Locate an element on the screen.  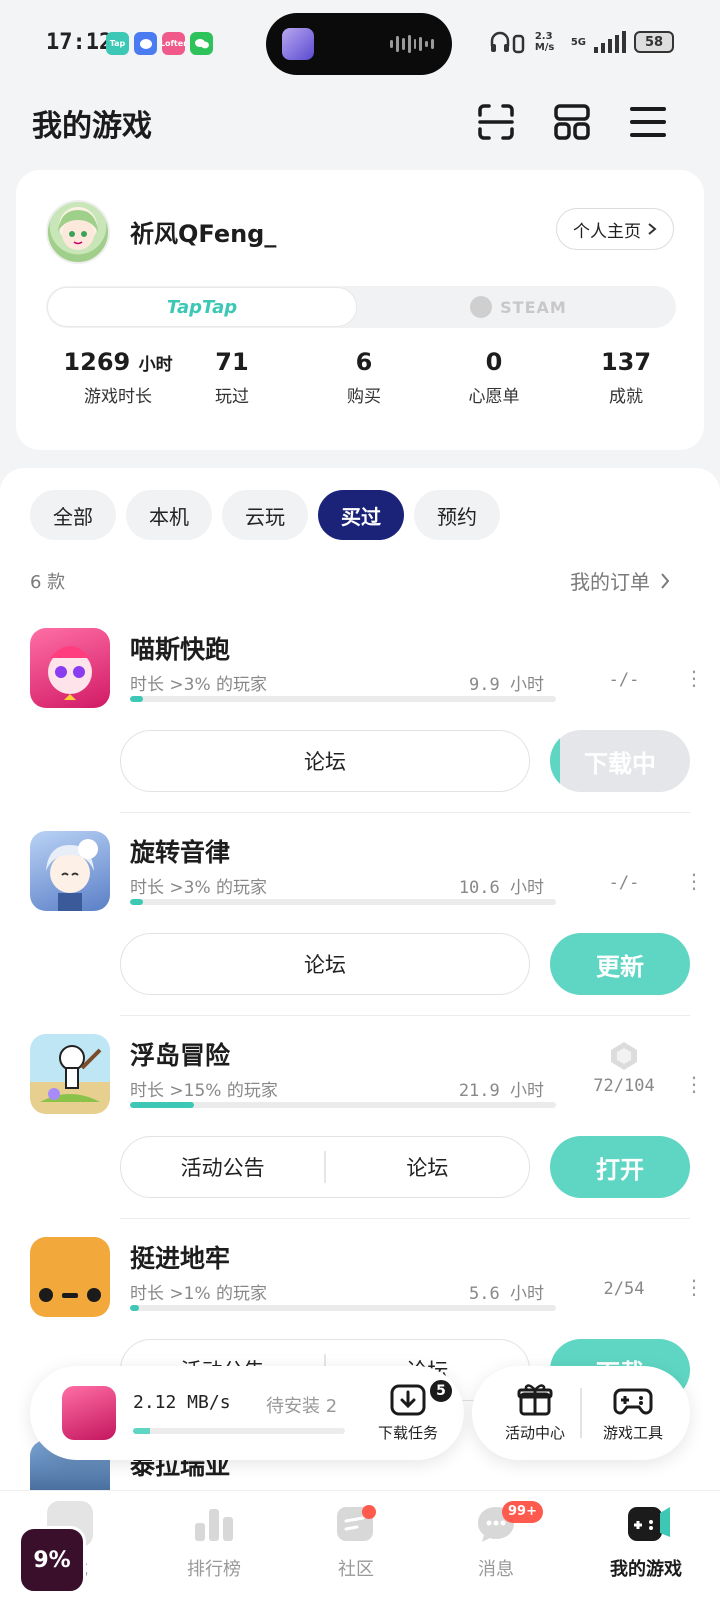
net-speed: 2.3 M/s is located at coordinates (544, 42).